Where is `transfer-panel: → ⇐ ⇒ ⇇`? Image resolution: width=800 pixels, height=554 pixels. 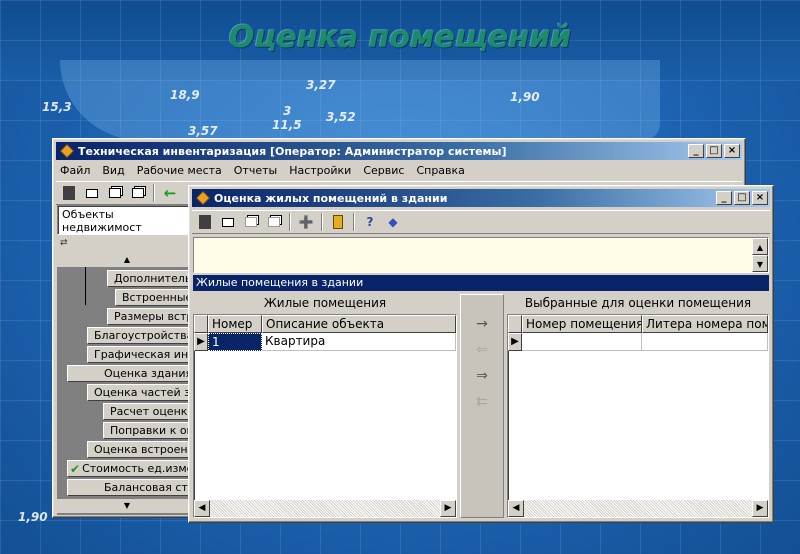 transfer-panel: → ⇐ ⇒ ⇇ is located at coordinates (482, 406).